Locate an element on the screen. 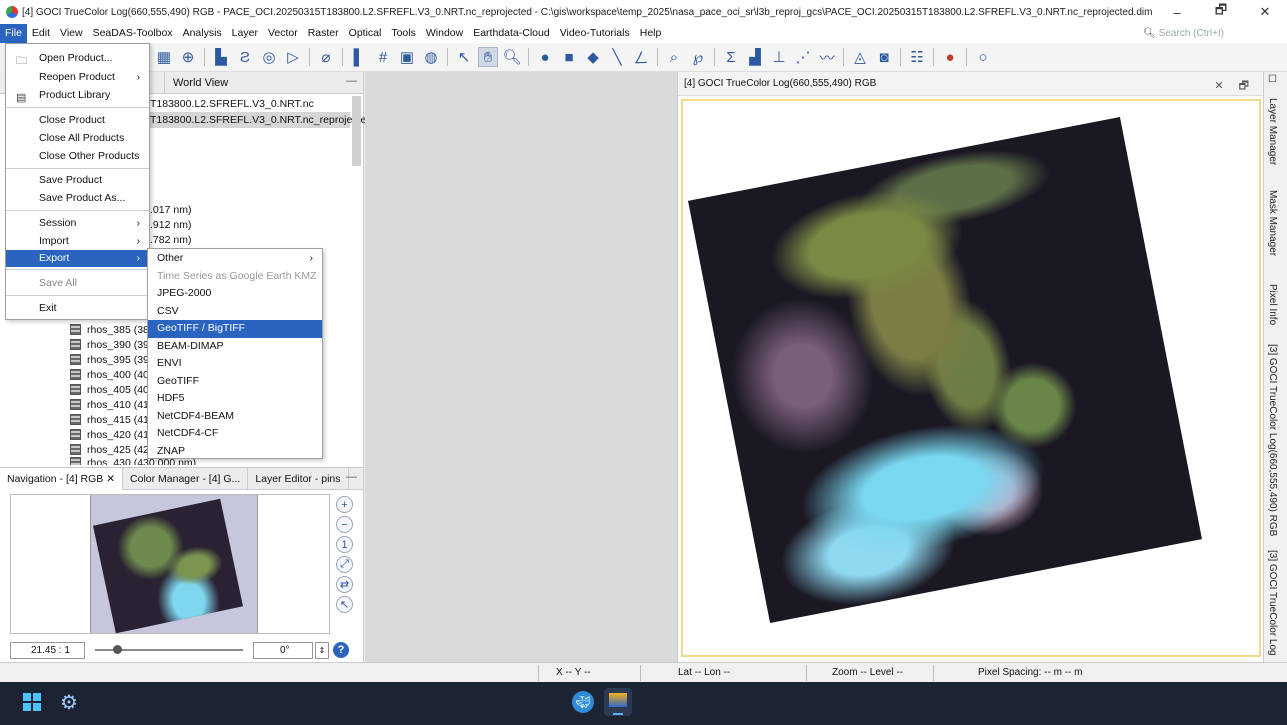 The width and height of the screenshot is (1287, 725). menu-item-reopen-product: Reopen Product › is located at coordinates (77, 77).